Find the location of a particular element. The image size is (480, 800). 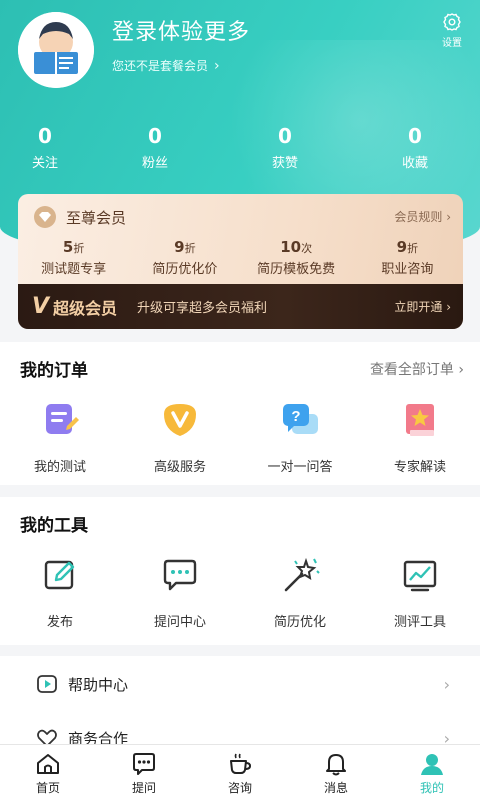

open-vip-button: 立即开通 › is located at coordinates (422, 306).